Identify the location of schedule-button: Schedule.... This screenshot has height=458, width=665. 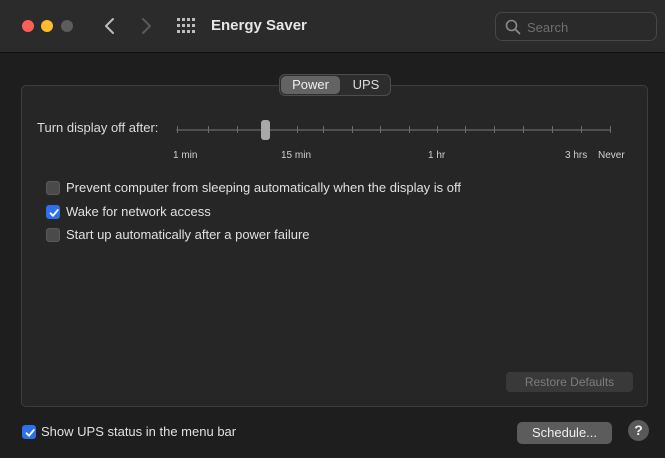
(564, 433).